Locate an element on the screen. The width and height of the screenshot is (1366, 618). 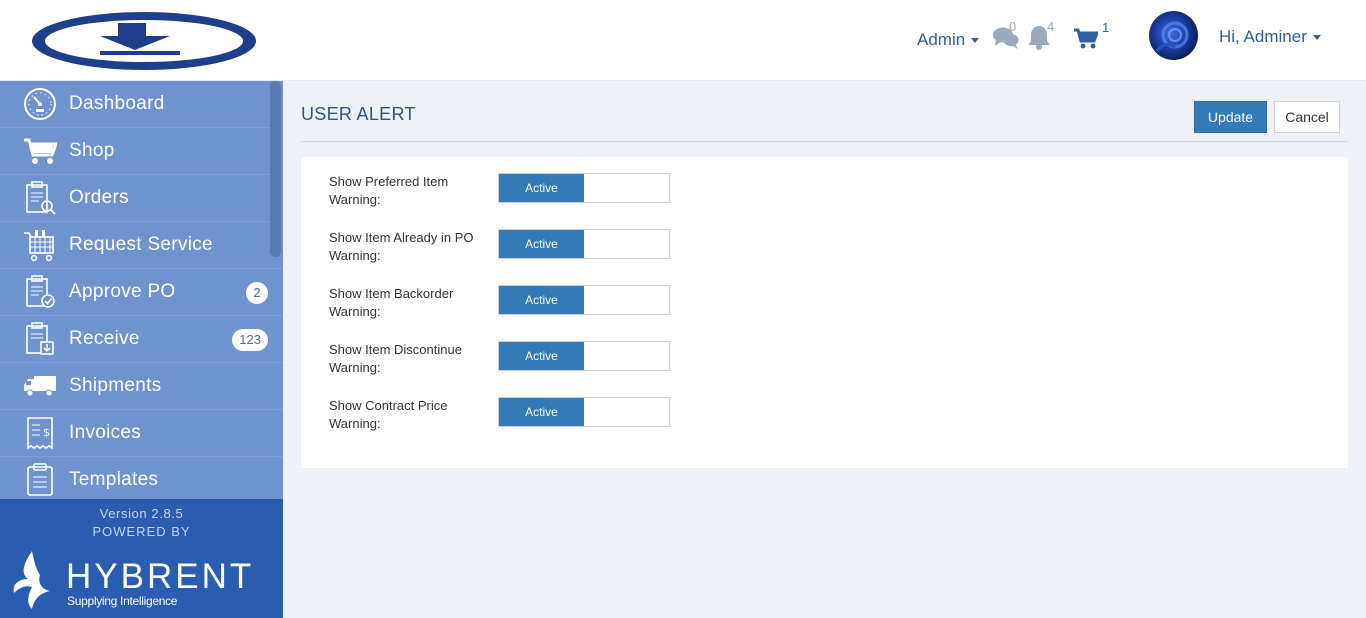
app-version: Version 2.8.5 is located at coordinates (141, 513).